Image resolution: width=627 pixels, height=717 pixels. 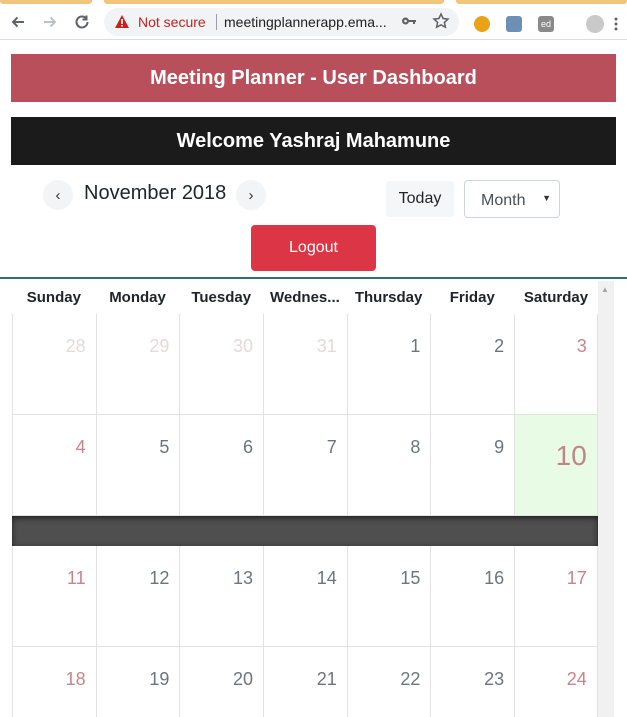 I want to click on warning-icon, so click(x=122, y=24).